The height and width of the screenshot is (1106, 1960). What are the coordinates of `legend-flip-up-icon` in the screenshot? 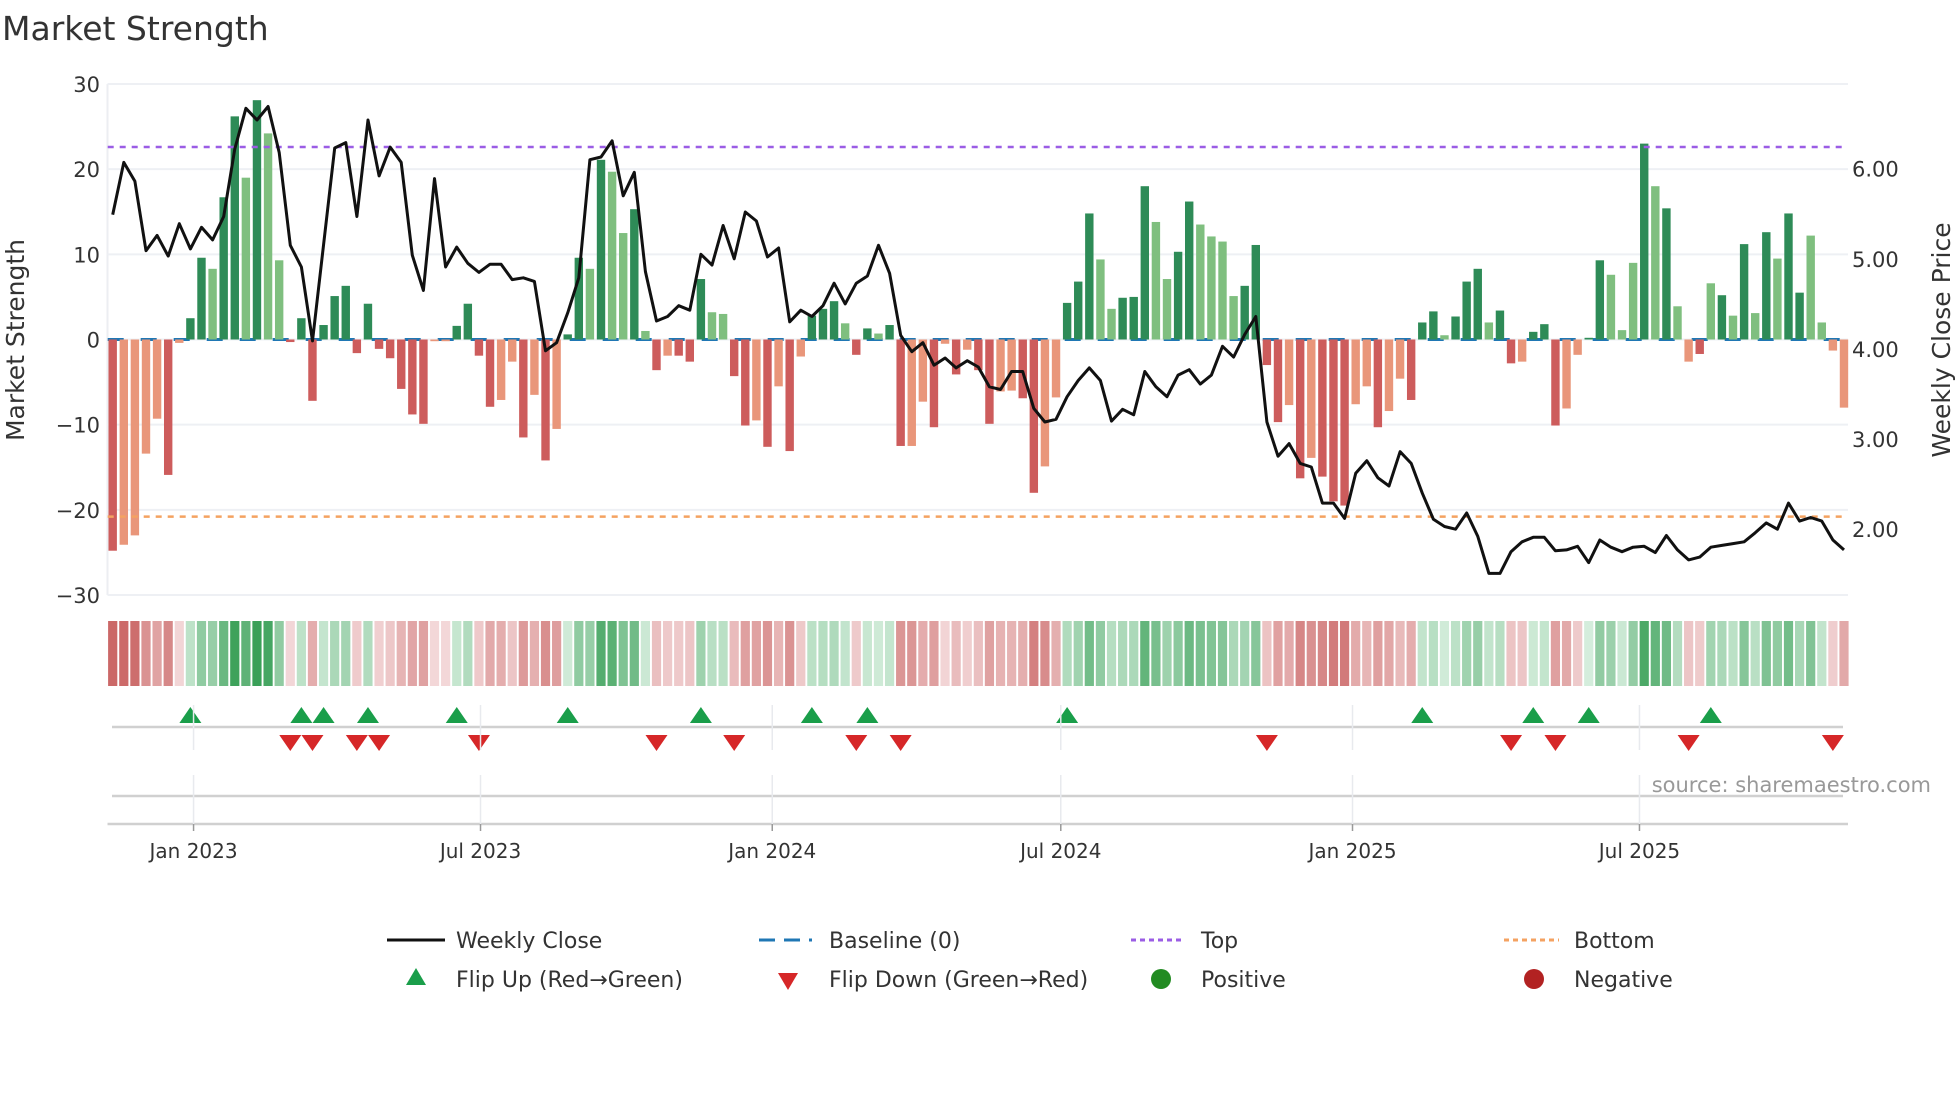 It's located at (416, 976).